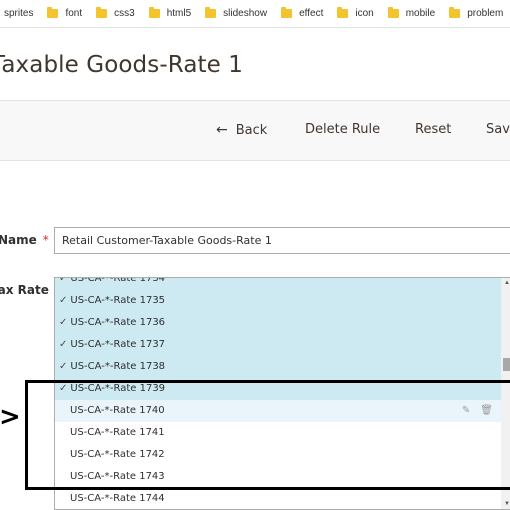  Describe the element at coordinates (118, 322) in the screenshot. I see `tax-rate-option-label: US-CA-*-Rate 1736` at that location.